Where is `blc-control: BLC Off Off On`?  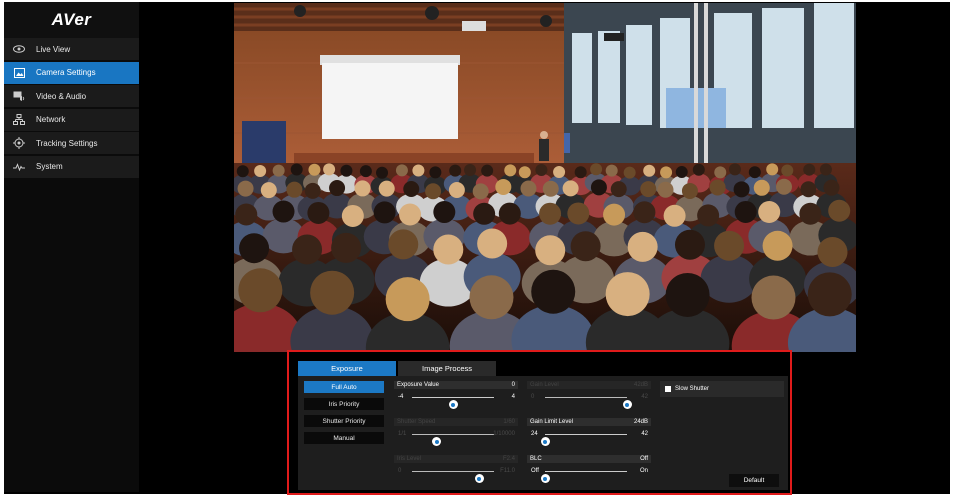
blc-control: BLC Off Off On is located at coordinates (589, 469).